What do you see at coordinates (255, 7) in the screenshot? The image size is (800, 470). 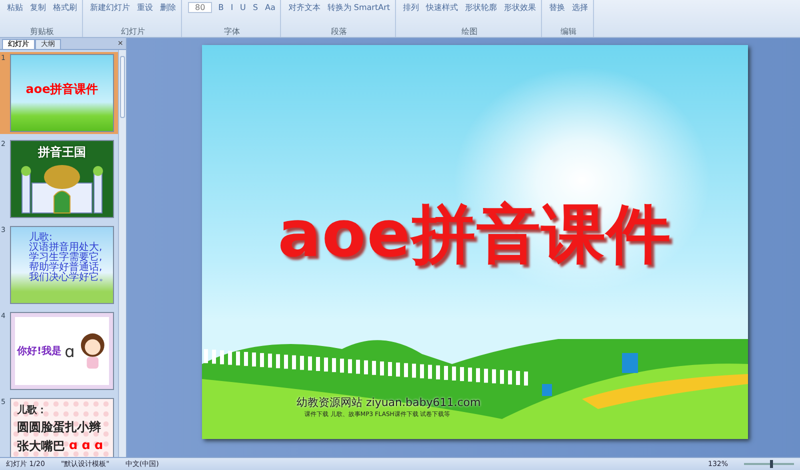 I see `ribbon-button: S` at bounding box center [255, 7].